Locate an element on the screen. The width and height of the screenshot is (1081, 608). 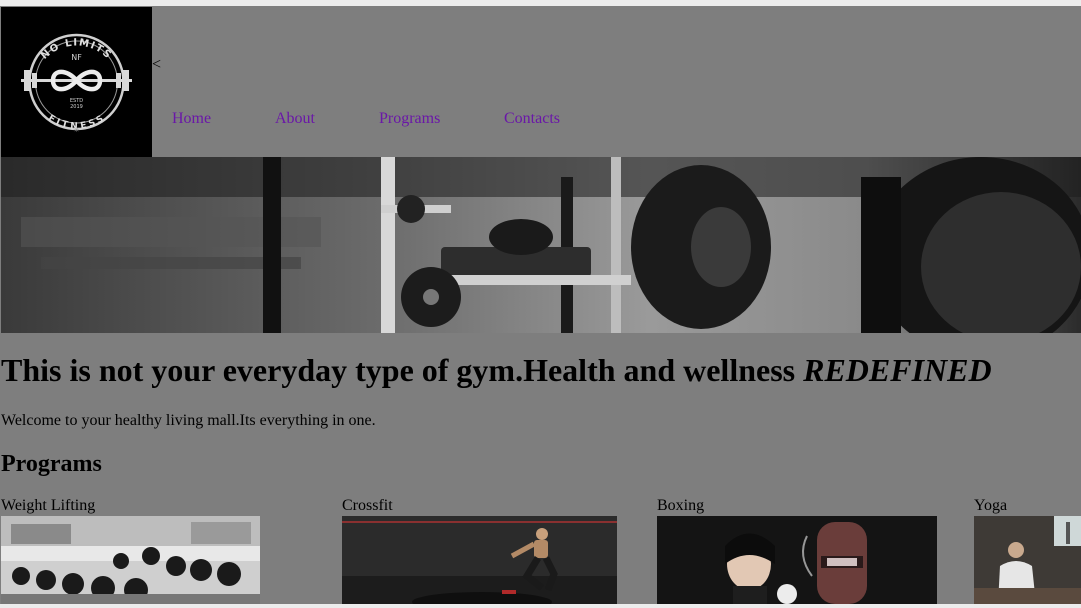
nav-link-about: About is located at coordinates (295, 119).